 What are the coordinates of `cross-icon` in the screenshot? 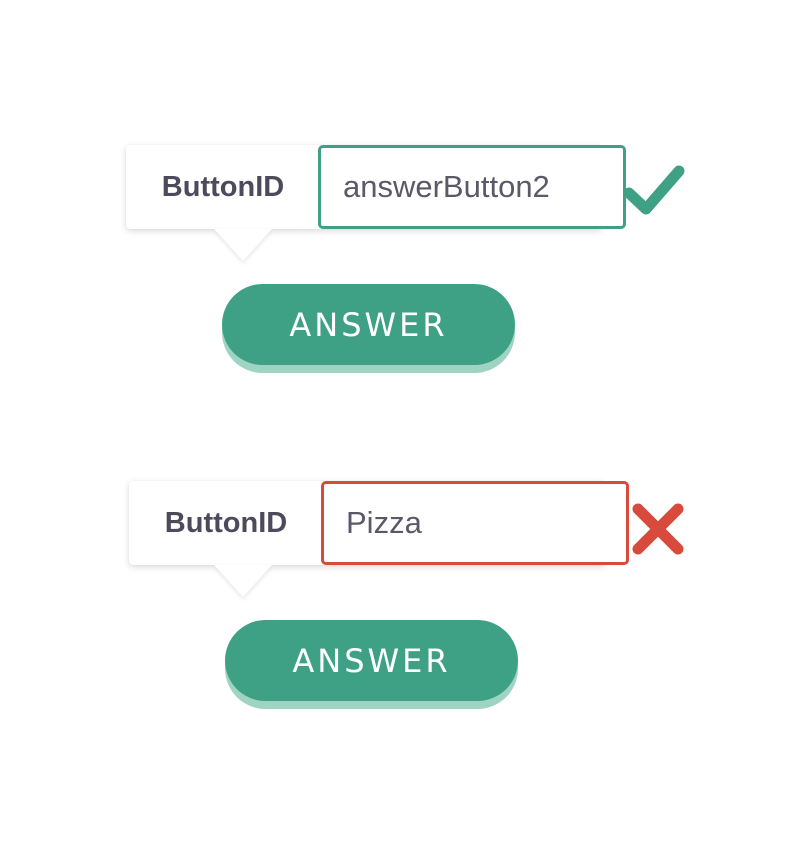 It's located at (658, 529).